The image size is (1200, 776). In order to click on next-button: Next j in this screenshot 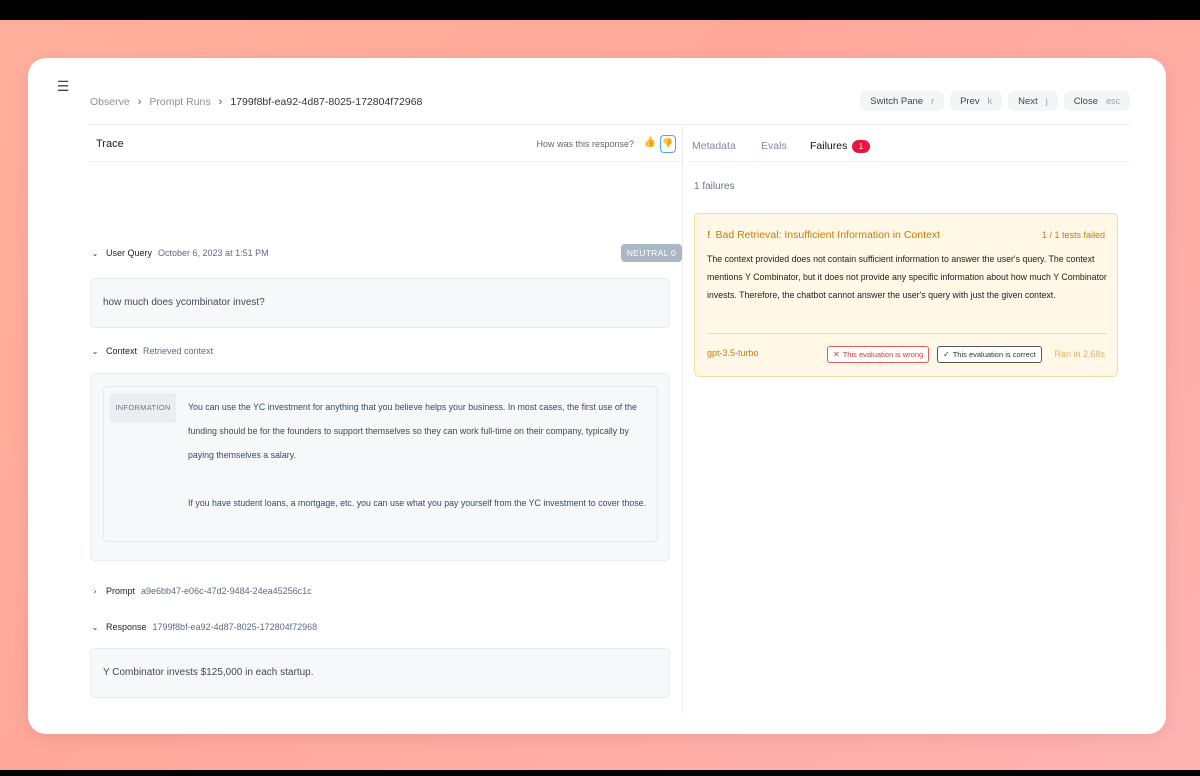, I will do `click(1033, 101)`.